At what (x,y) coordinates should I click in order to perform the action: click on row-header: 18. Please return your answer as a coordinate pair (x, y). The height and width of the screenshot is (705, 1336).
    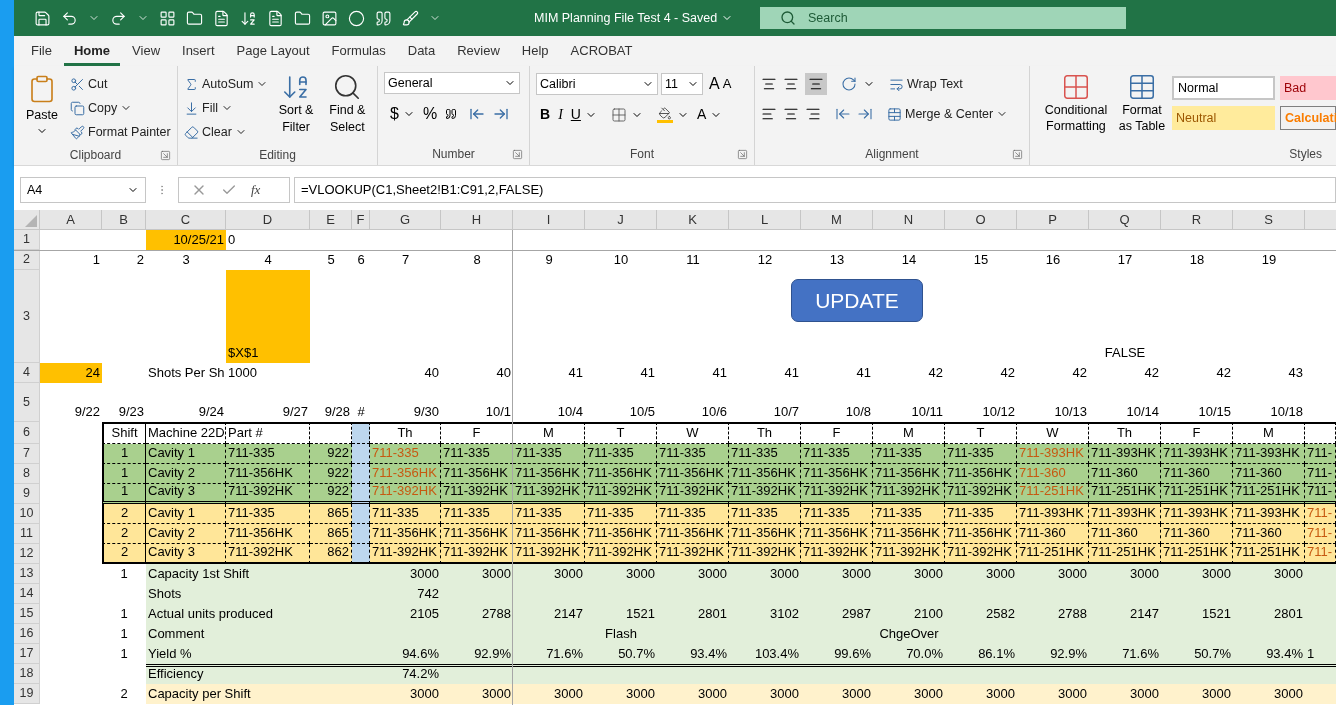
    Looking at the image, I should click on (27, 674).